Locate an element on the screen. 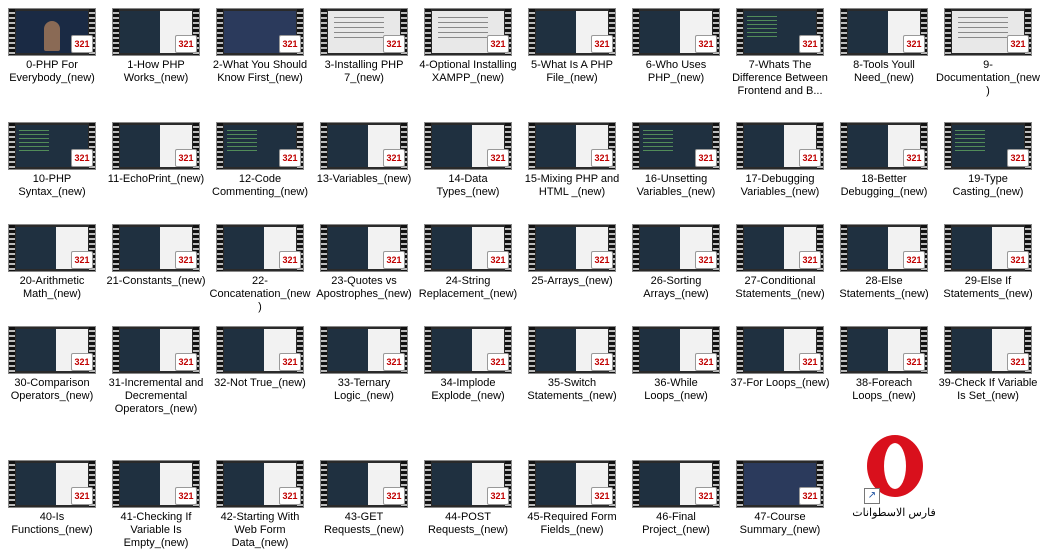 The image size is (1045, 559). file-item: 321 27-Conditional Statements_(new) is located at coordinates (780, 262).